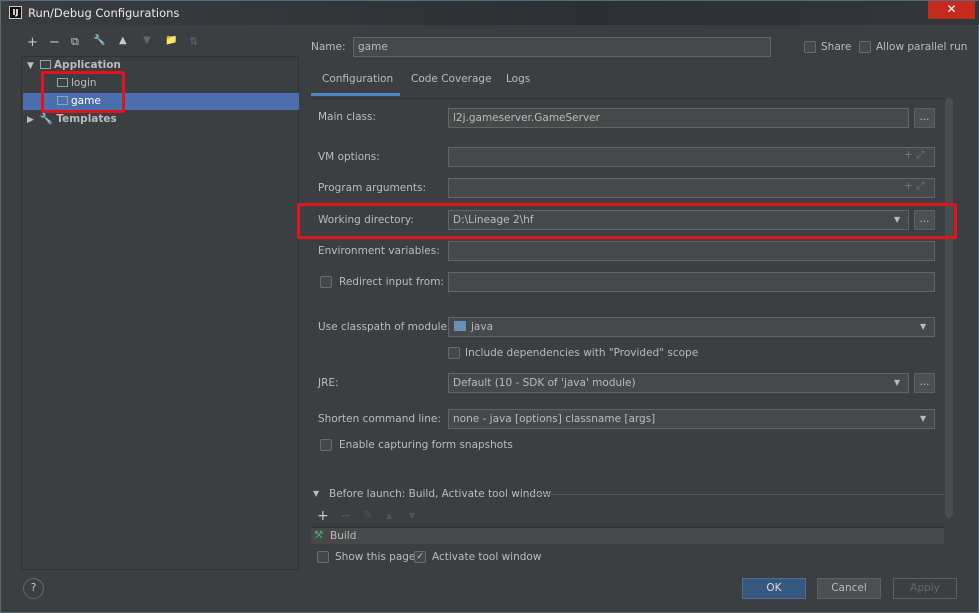 The height and width of the screenshot is (613, 979). Describe the element at coordinates (104, 13) in the screenshot. I see `window-title: Run/Debug Configurations` at that location.